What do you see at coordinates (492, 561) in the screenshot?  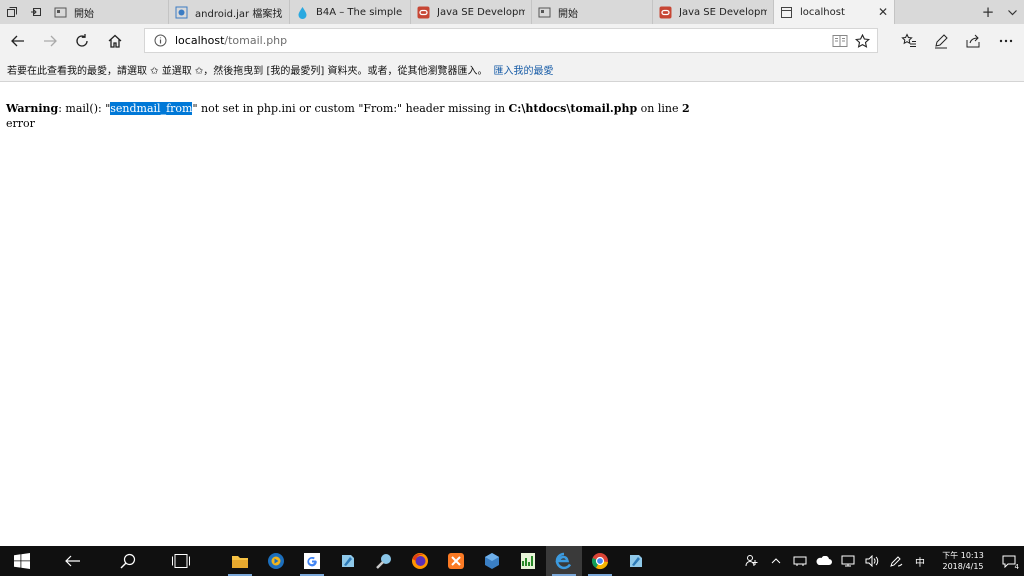 I see `virtualbox-taskbar-icon` at bounding box center [492, 561].